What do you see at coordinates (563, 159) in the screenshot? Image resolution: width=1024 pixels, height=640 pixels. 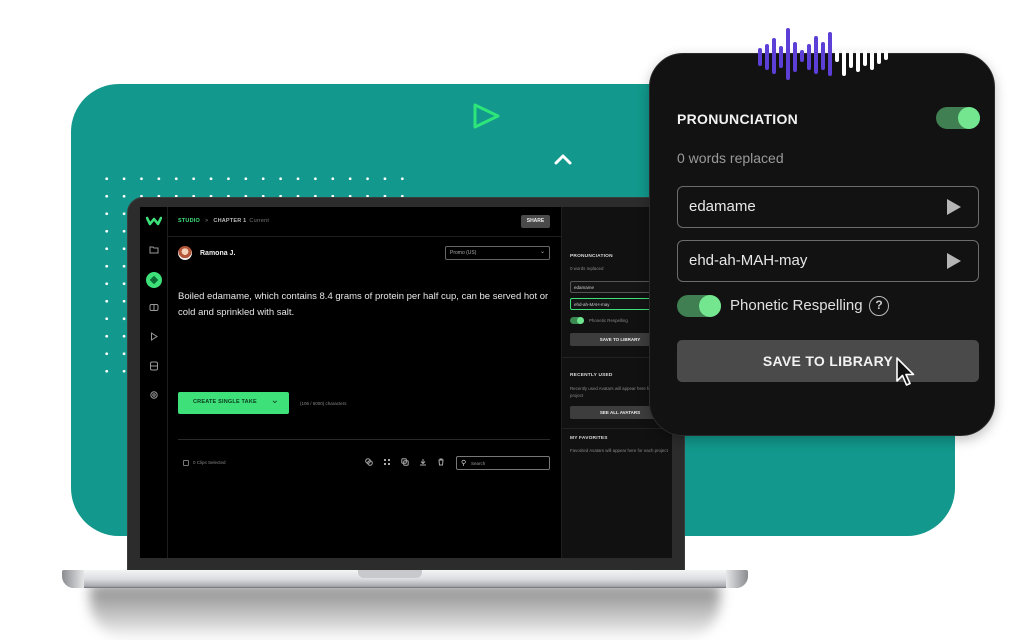 I see `chevron-up-icon` at bounding box center [563, 159].